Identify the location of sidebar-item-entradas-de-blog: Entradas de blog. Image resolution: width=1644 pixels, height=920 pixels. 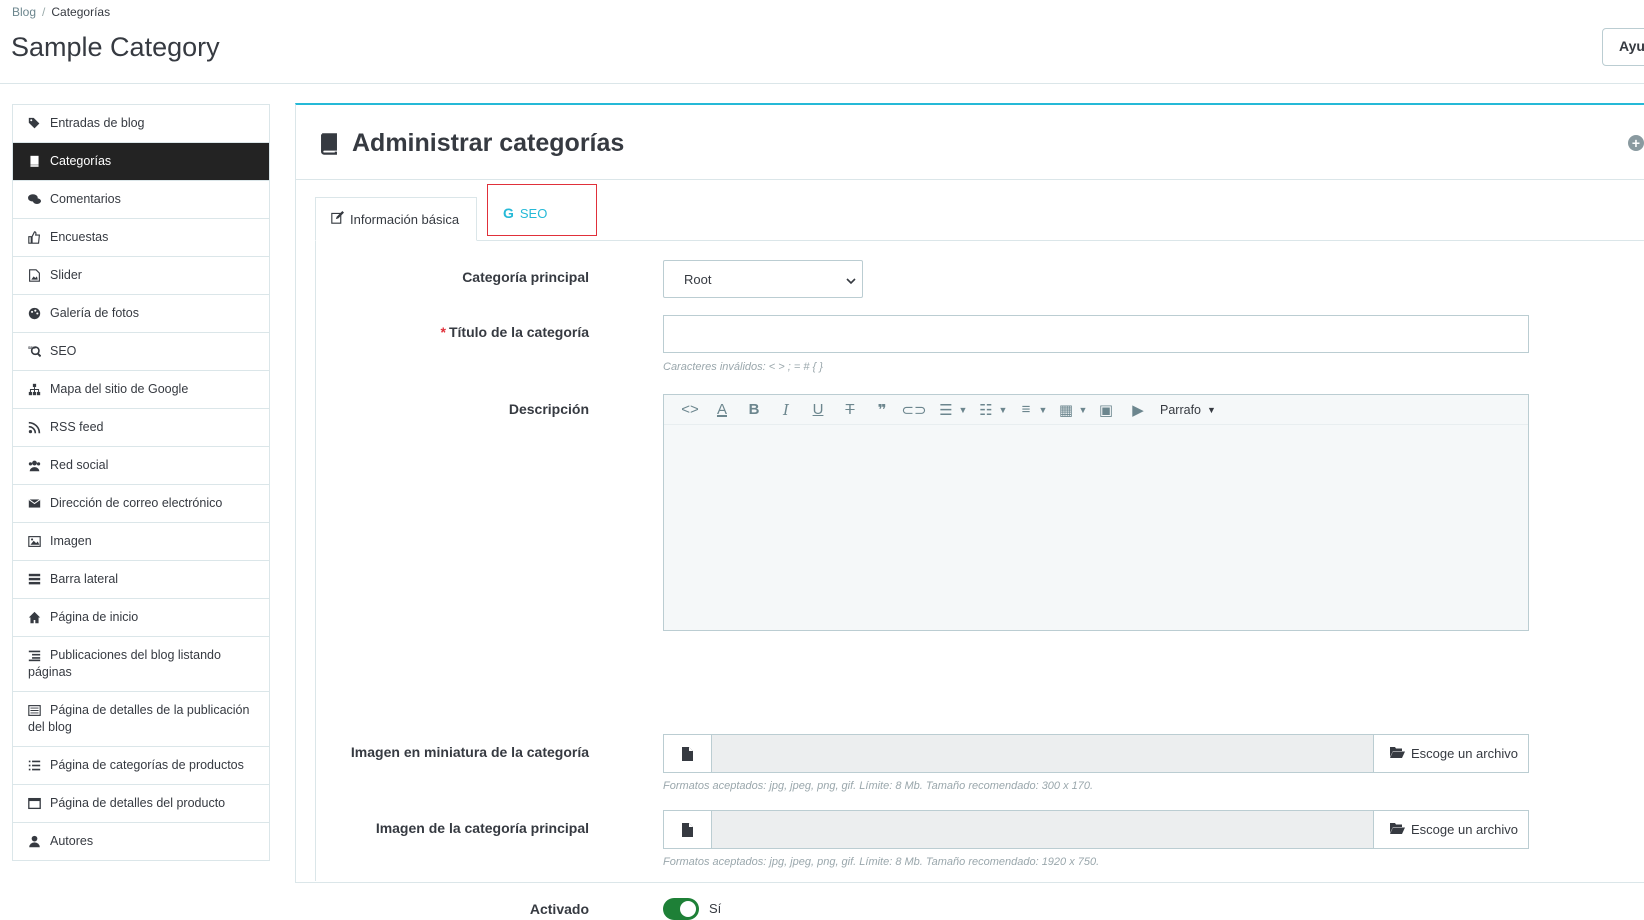
(141, 124).